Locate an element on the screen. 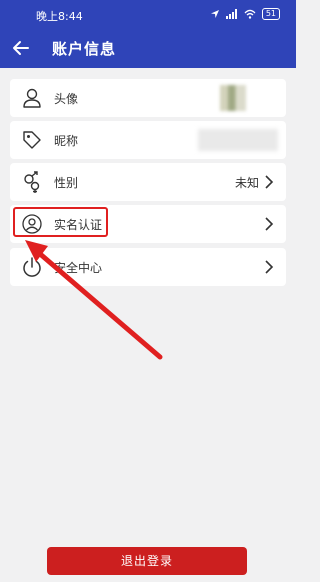 This screenshot has width=320, height=582. row-label-nickname: 昵称 is located at coordinates (66, 141).